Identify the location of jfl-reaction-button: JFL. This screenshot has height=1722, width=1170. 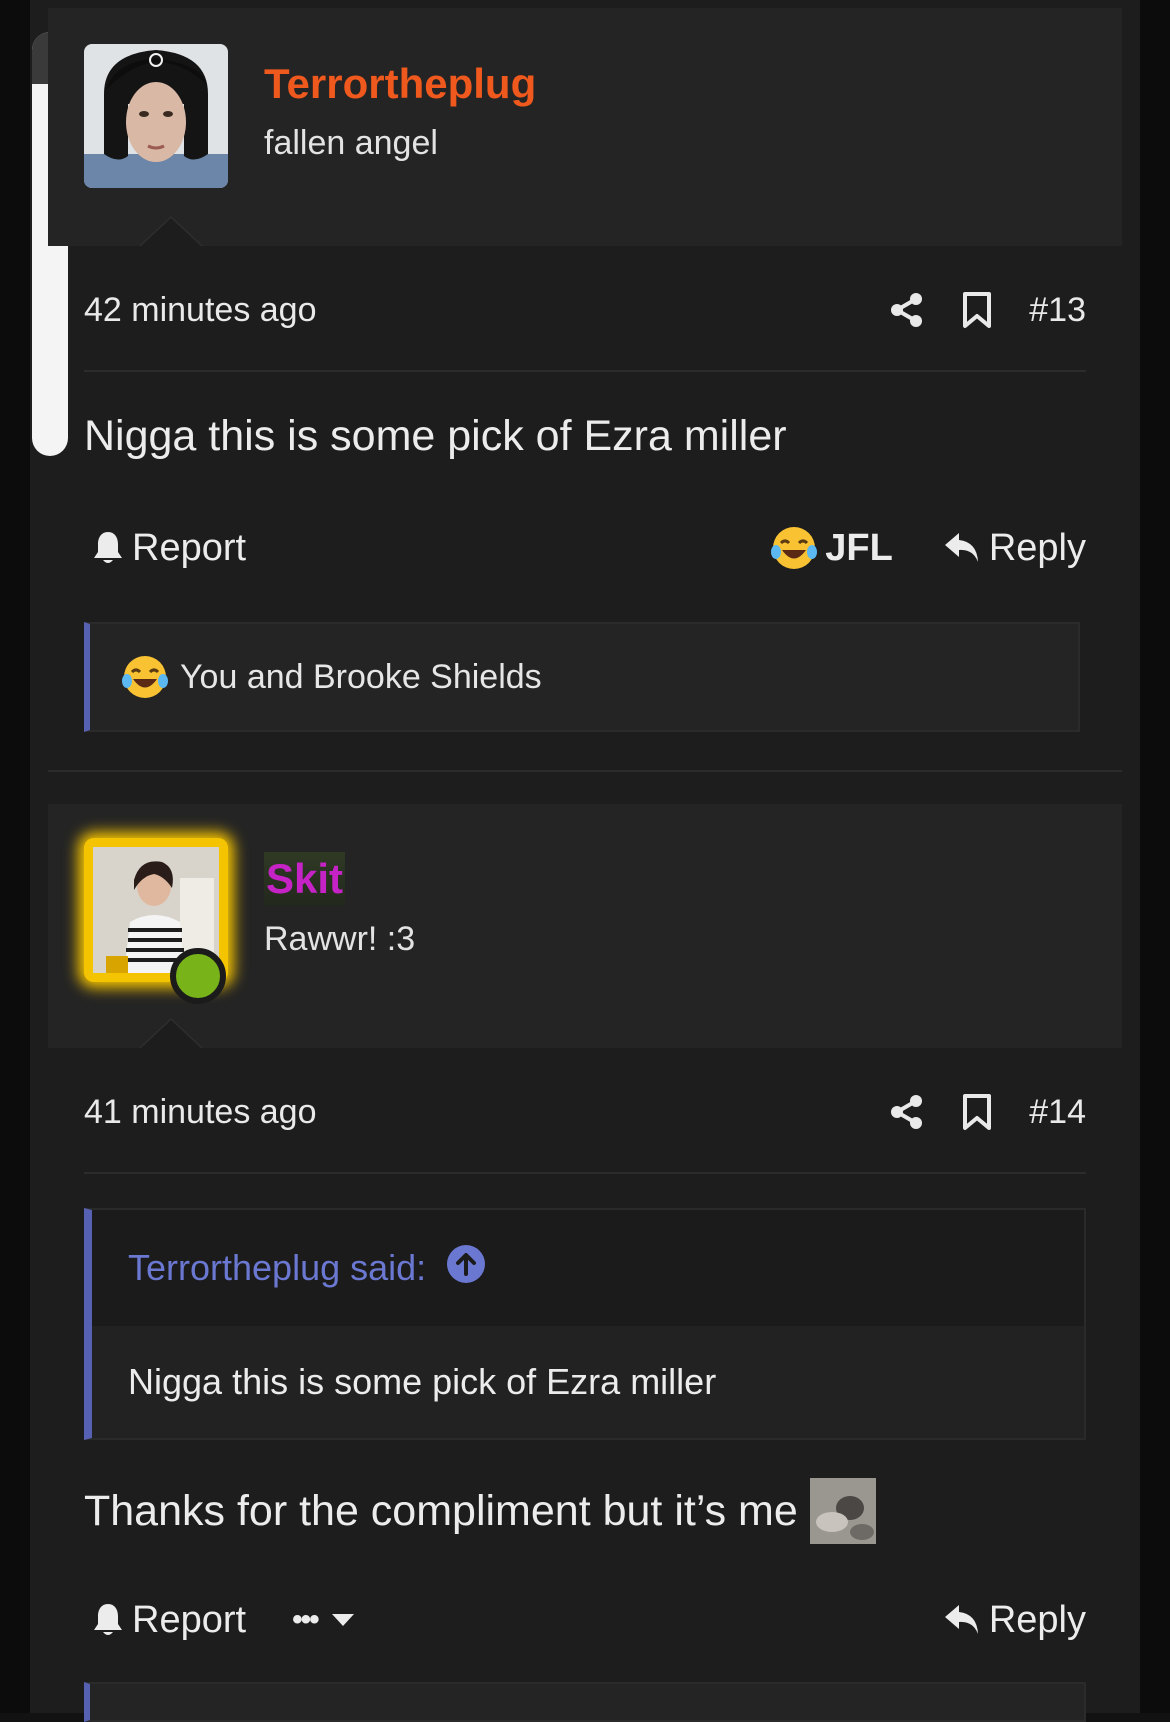
(832, 548).